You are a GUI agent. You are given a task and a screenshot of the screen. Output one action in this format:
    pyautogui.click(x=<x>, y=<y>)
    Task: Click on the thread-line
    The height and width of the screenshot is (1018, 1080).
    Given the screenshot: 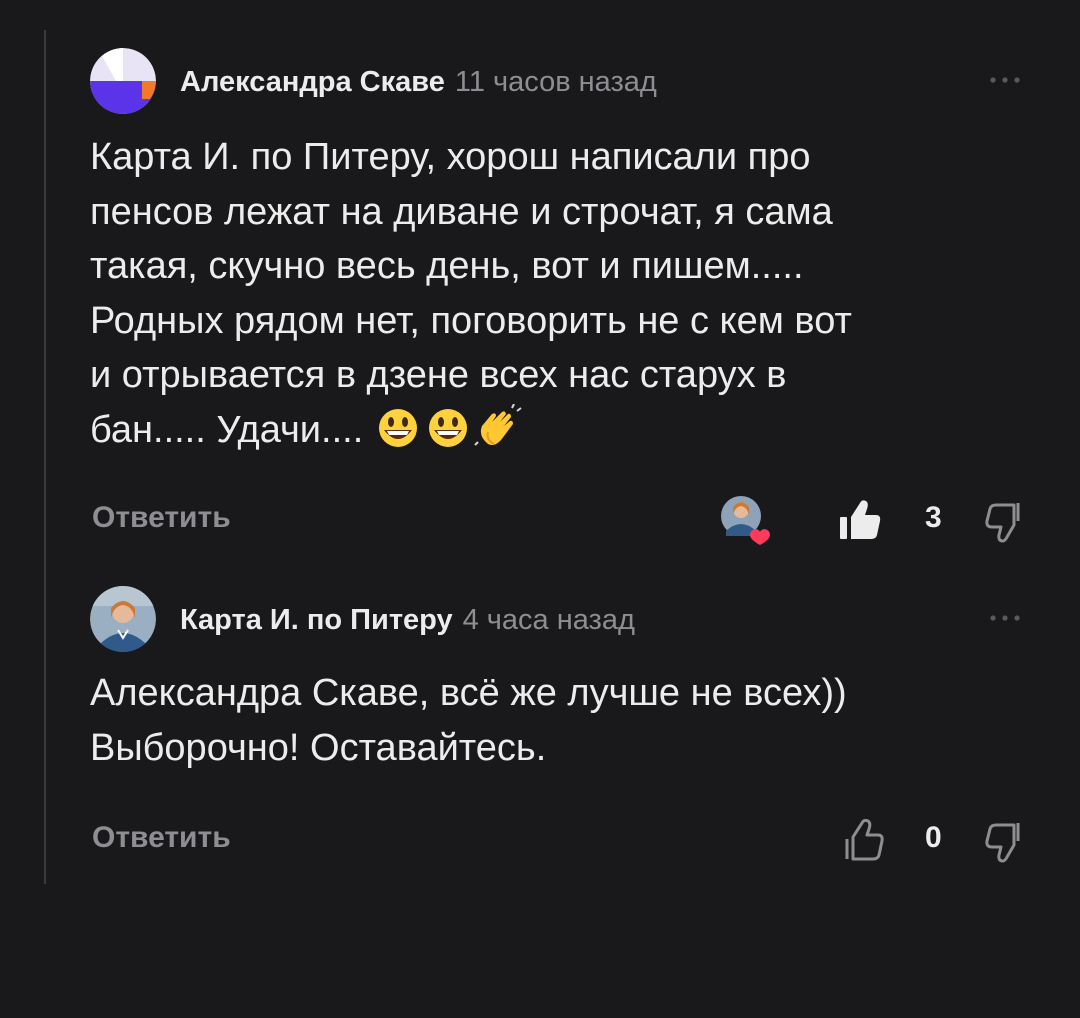 What is the action you would take?
    pyautogui.click(x=45, y=457)
    